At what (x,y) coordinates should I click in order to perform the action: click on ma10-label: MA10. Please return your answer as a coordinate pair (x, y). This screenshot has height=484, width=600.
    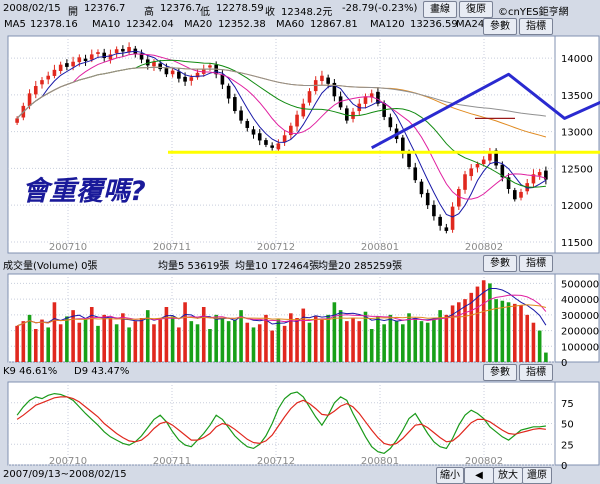
    Looking at the image, I should click on (106, 24).